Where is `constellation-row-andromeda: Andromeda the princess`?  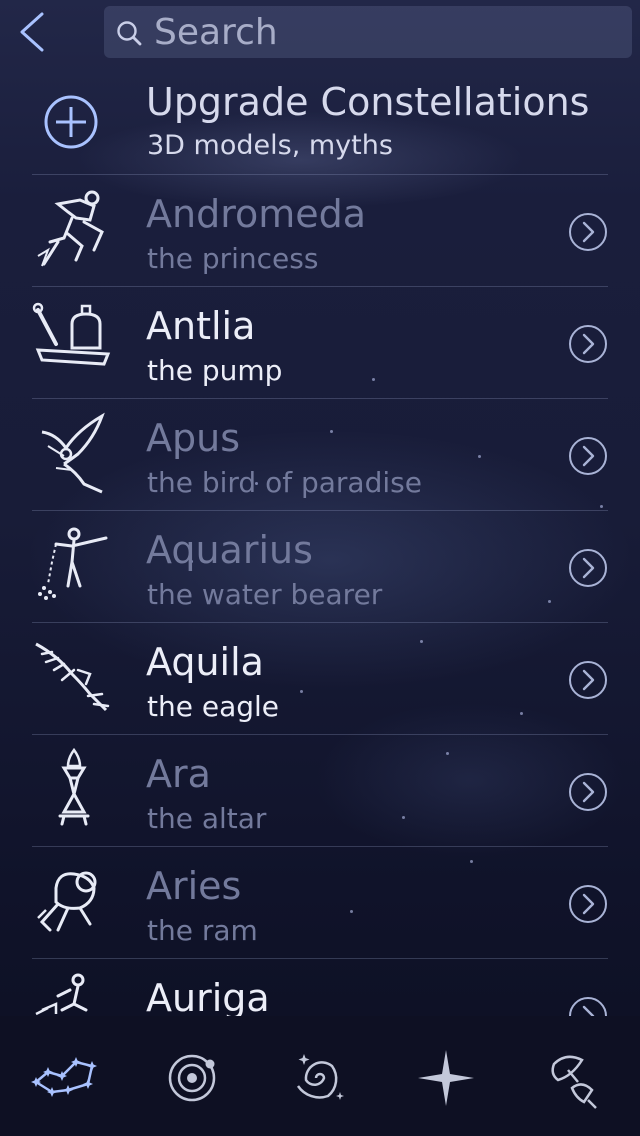
constellation-row-andromeda: Andromeda the princess is located at coordinates (320, 230).